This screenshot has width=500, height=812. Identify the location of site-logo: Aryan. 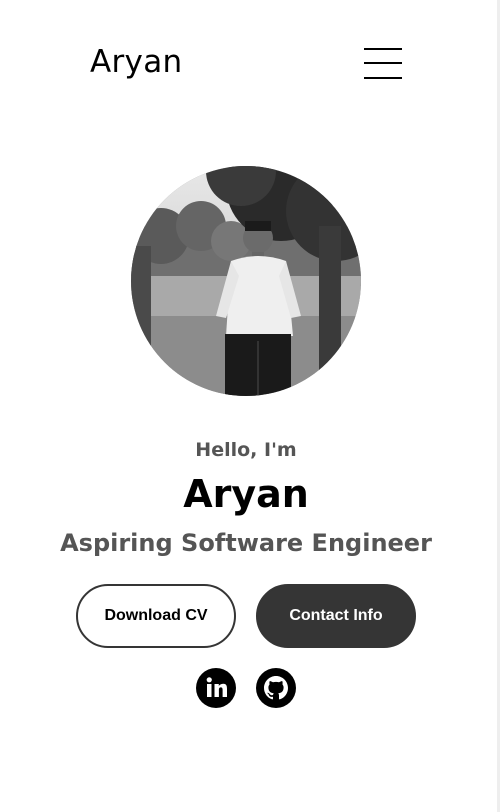
(136, 62).